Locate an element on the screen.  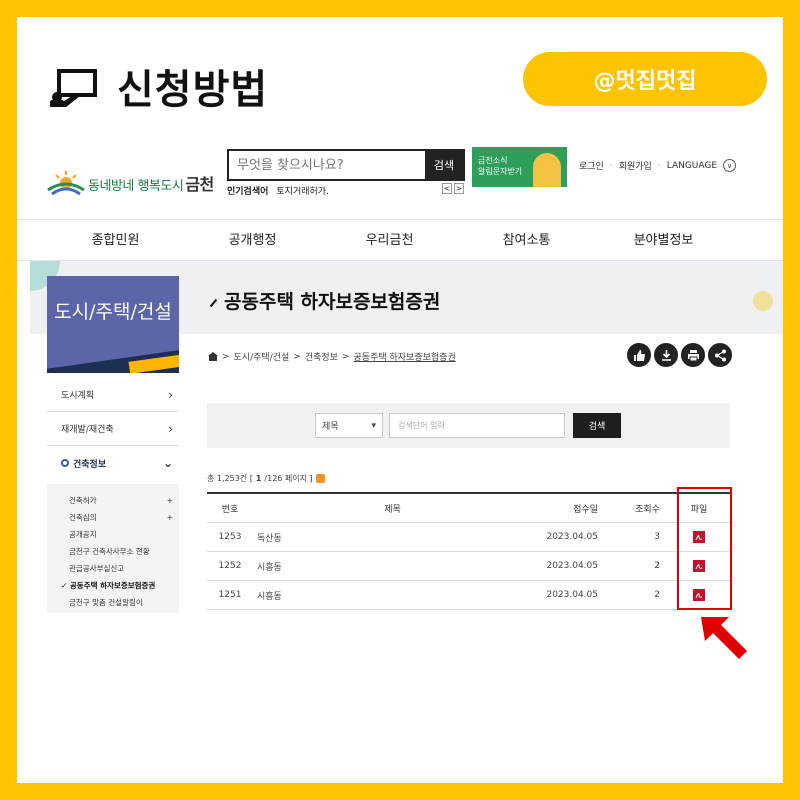
side-menu-item-active: 건축정보 ⌄ is located at coordinates (113, 463).